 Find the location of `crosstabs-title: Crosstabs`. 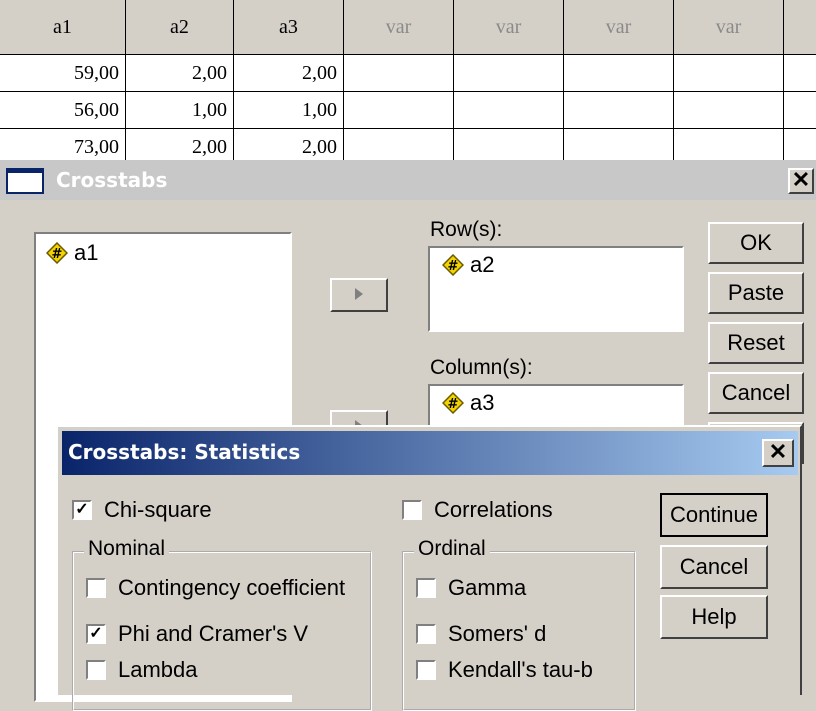

crosstabs-title: Crosstabs is located at coordinates (112, 180).